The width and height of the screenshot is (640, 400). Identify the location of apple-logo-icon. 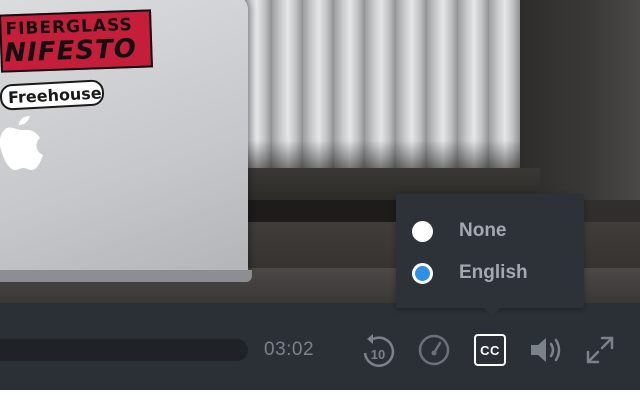
(21, 143).